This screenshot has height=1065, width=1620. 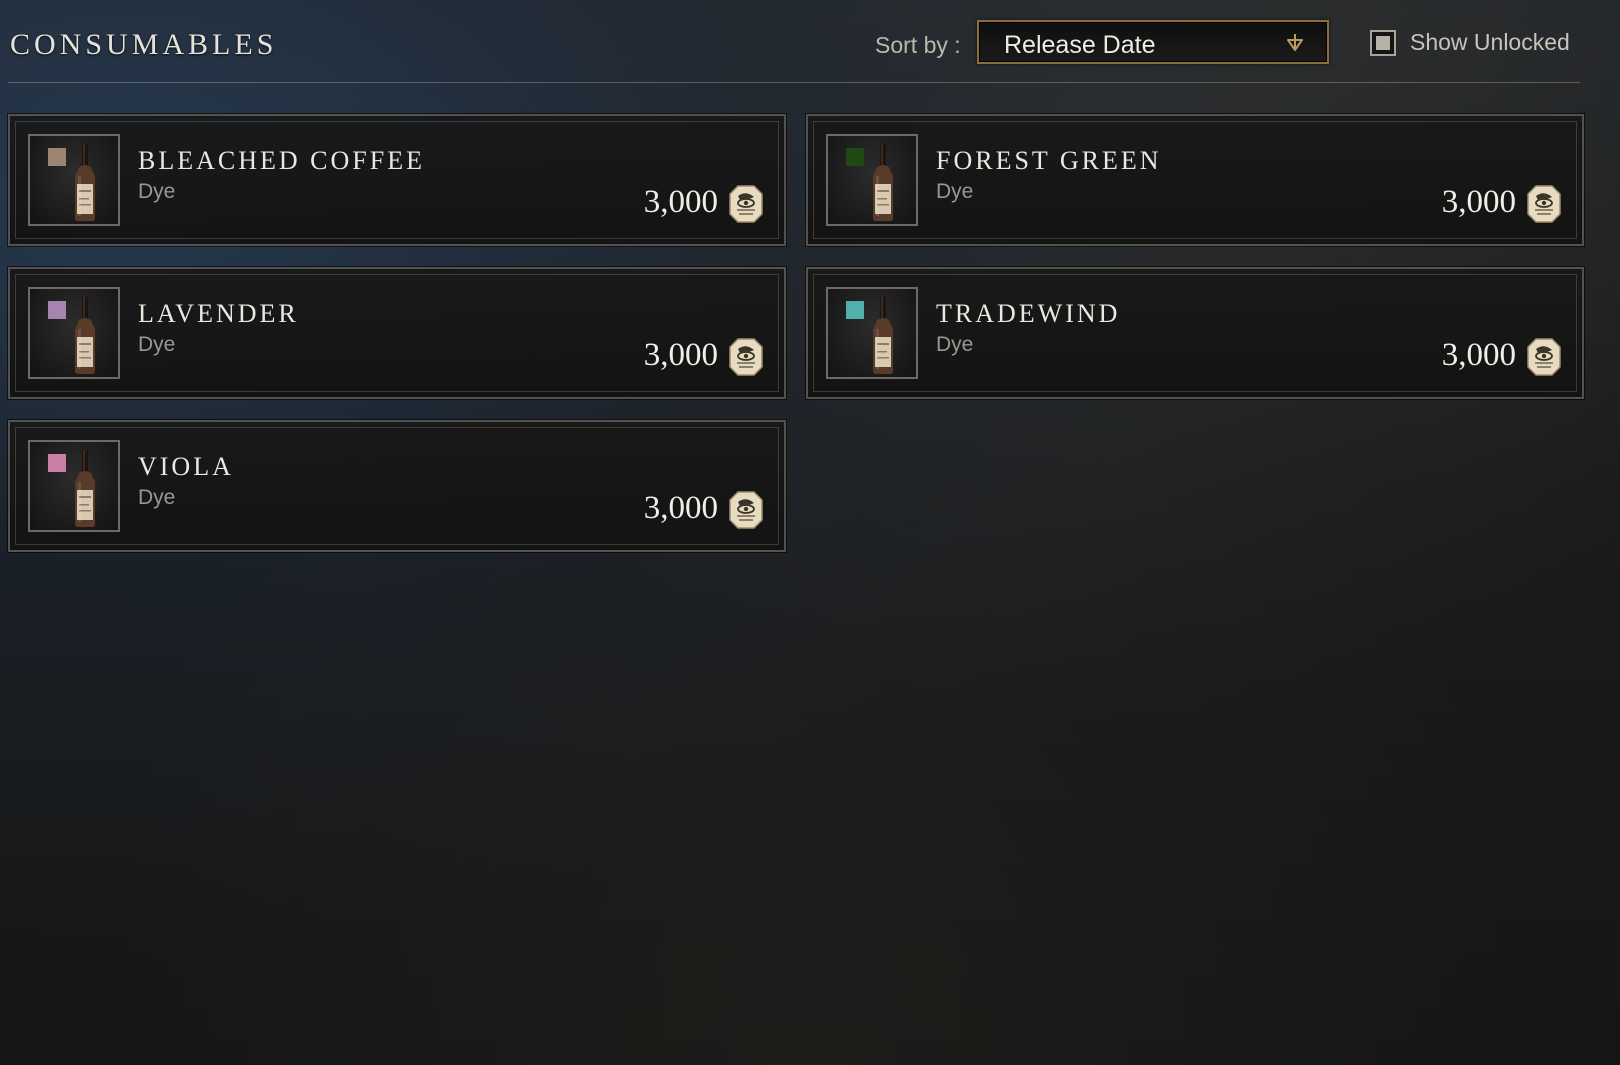 What do you see at coordinates (281, 160) in the screenshot?
I see `item-name: BLEACHED COFFEE` at bounding box center [281, 160].